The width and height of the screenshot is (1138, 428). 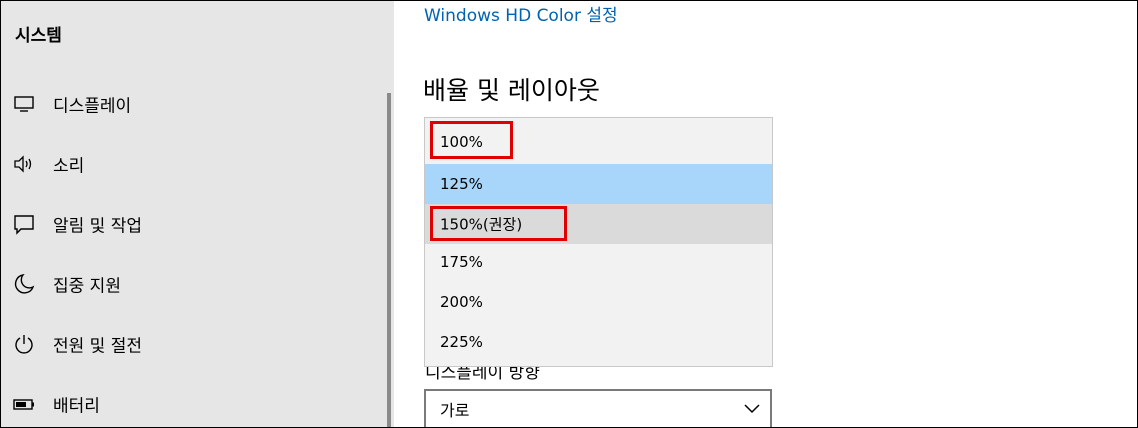 What do you see at coordinates (461, 262) in the screenshot?
I see `scale-option-label: 175%` at bounding box center [461, 262].